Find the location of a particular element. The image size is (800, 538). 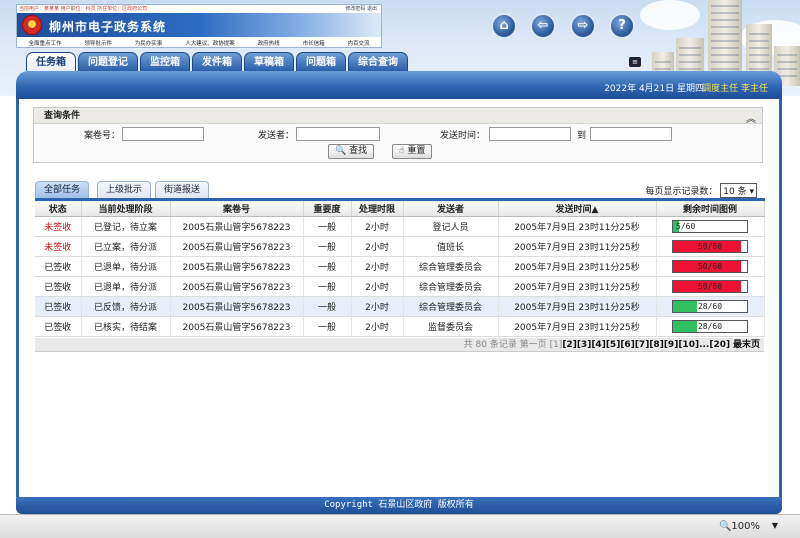

remaining-time-text: 28/60 is located at coordinates (710, 326).